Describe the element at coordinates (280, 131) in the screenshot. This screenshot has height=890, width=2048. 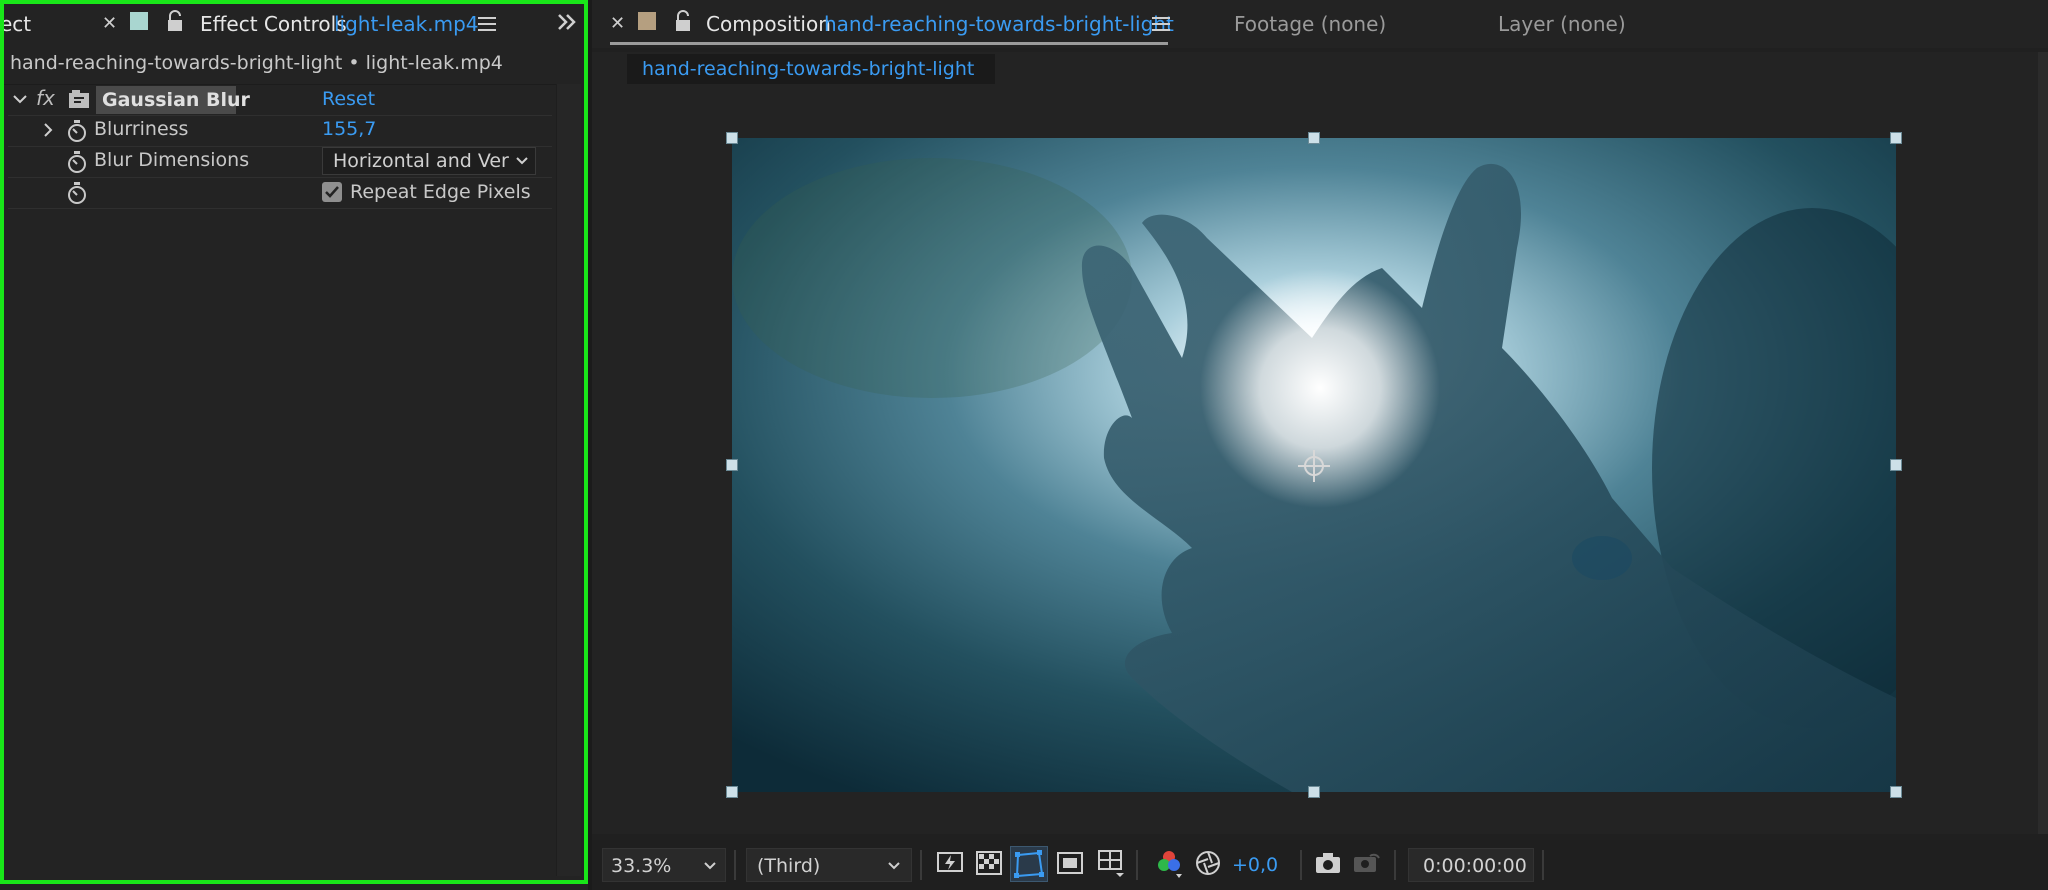
I see `property-row-blurriness` at that location.